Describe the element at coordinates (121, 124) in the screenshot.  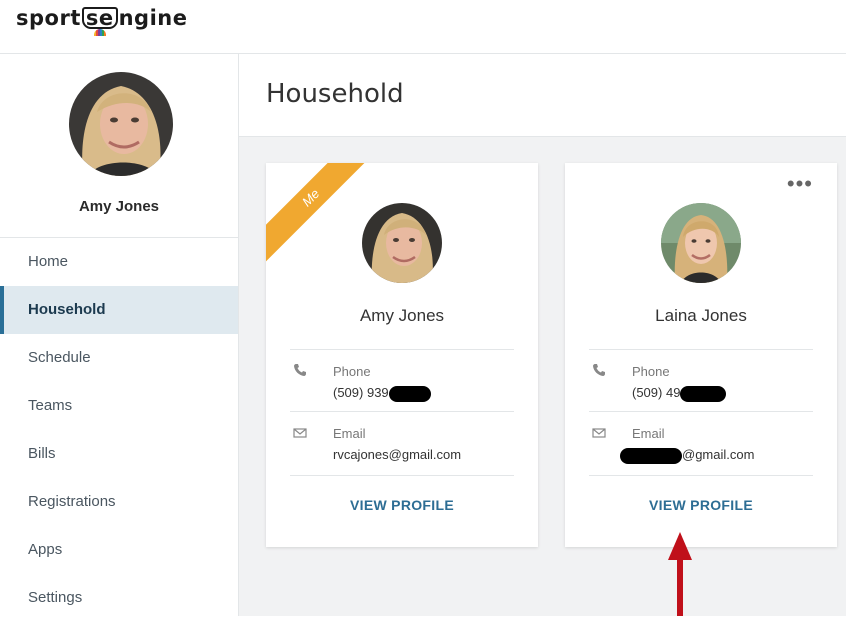
I see `profile-avatar` at that location.